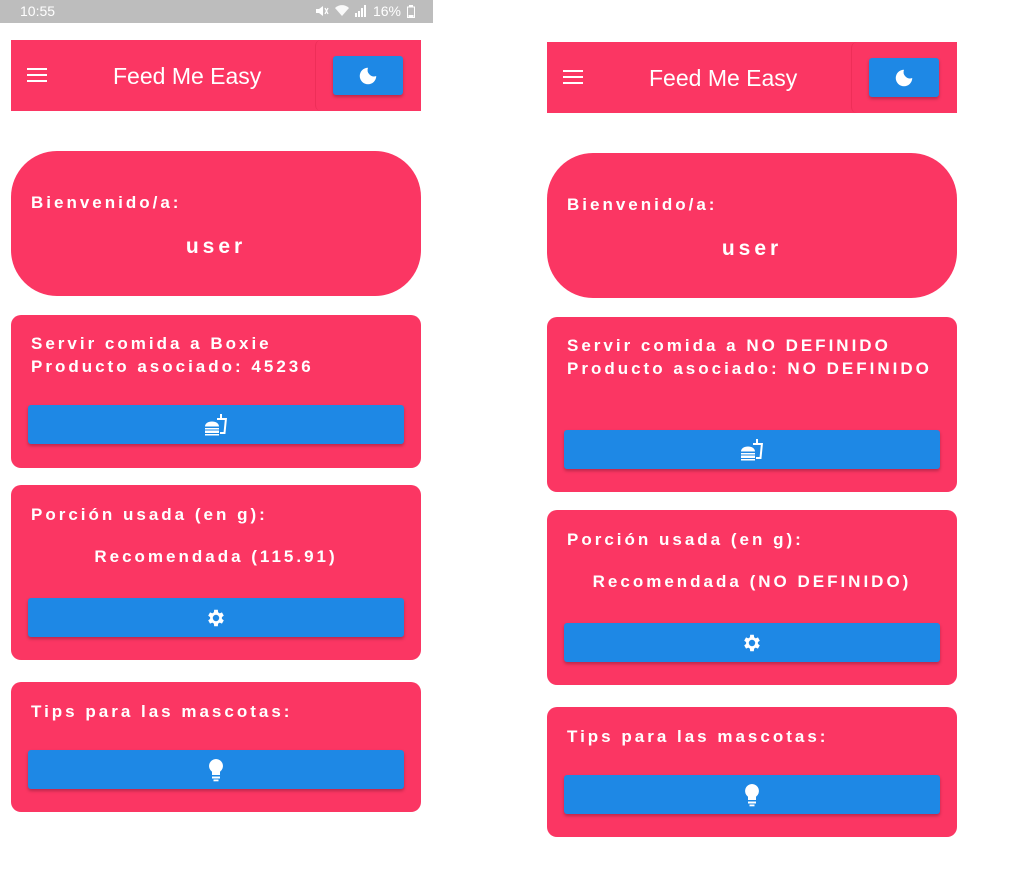 The height and width of the screenshot is (874, 1028). I want to click on portion-value: Recomendada (115.91), so click(216, 556).